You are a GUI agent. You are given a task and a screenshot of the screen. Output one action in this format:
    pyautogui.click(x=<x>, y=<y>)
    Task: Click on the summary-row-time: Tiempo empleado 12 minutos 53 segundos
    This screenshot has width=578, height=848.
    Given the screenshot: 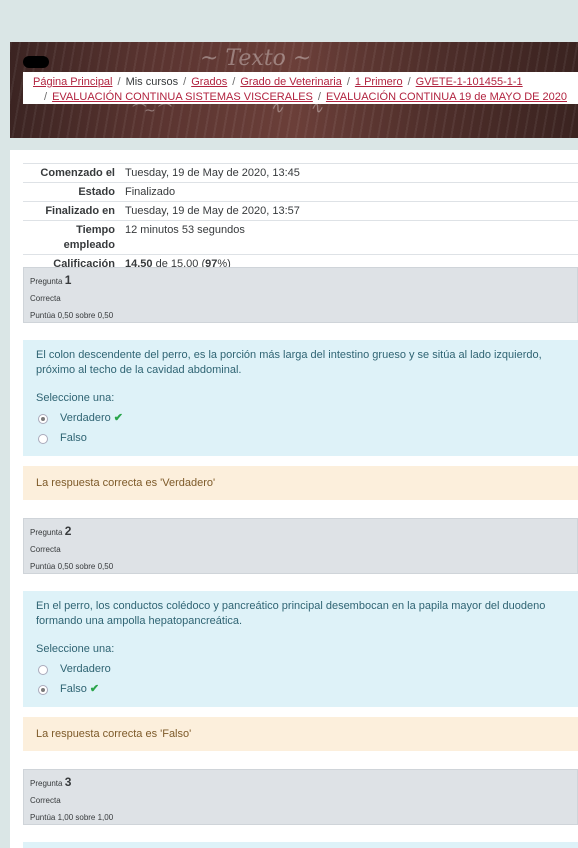 What is the action you would take?
    pyautogui.click(x=300, y=237)
    